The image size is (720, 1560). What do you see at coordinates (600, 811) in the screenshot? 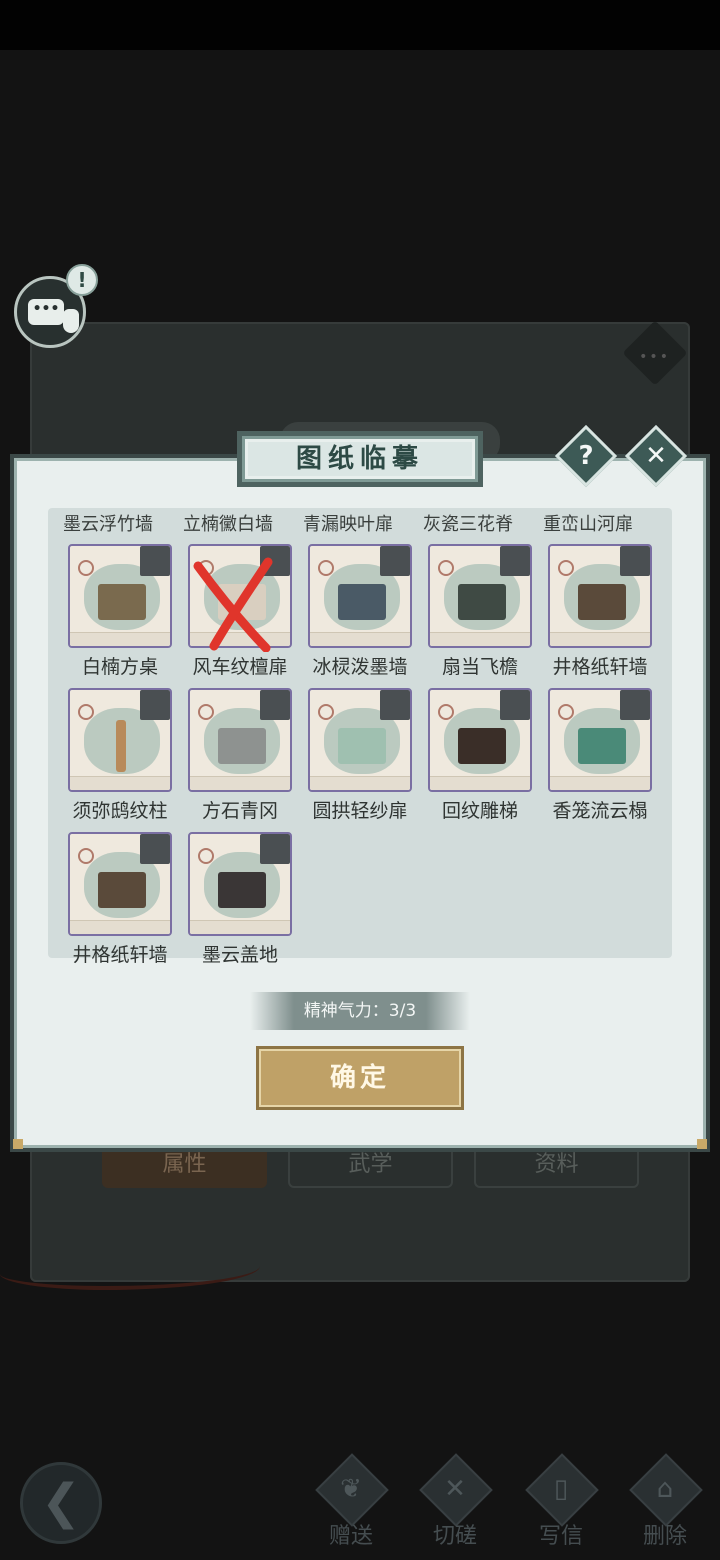
I see `item-label: 香笼流云榻` at bounding box center [600, 811].